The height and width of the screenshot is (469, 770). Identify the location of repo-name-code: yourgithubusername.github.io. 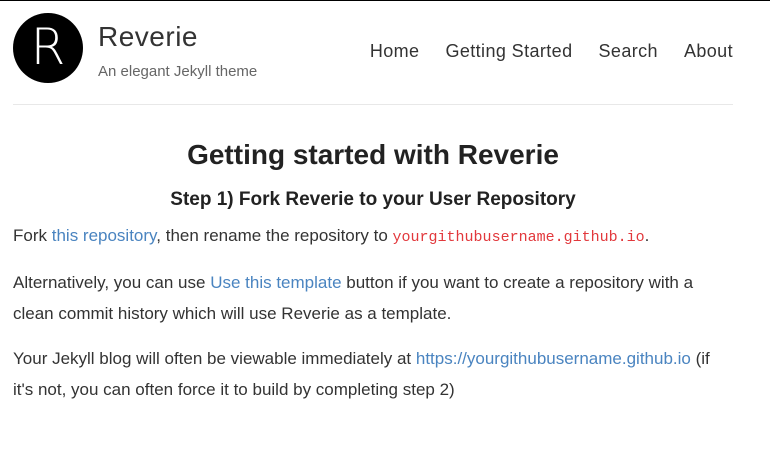
(518, 237).